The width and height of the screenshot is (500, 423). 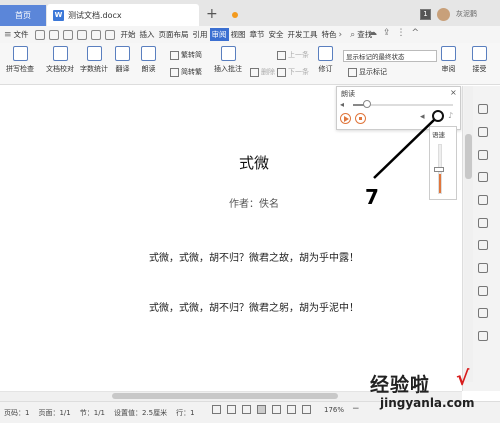 What do you see at coordinates (81, 34) in the screenshot?
I see `quick-preview-icon` at bounding box center [81, 34].